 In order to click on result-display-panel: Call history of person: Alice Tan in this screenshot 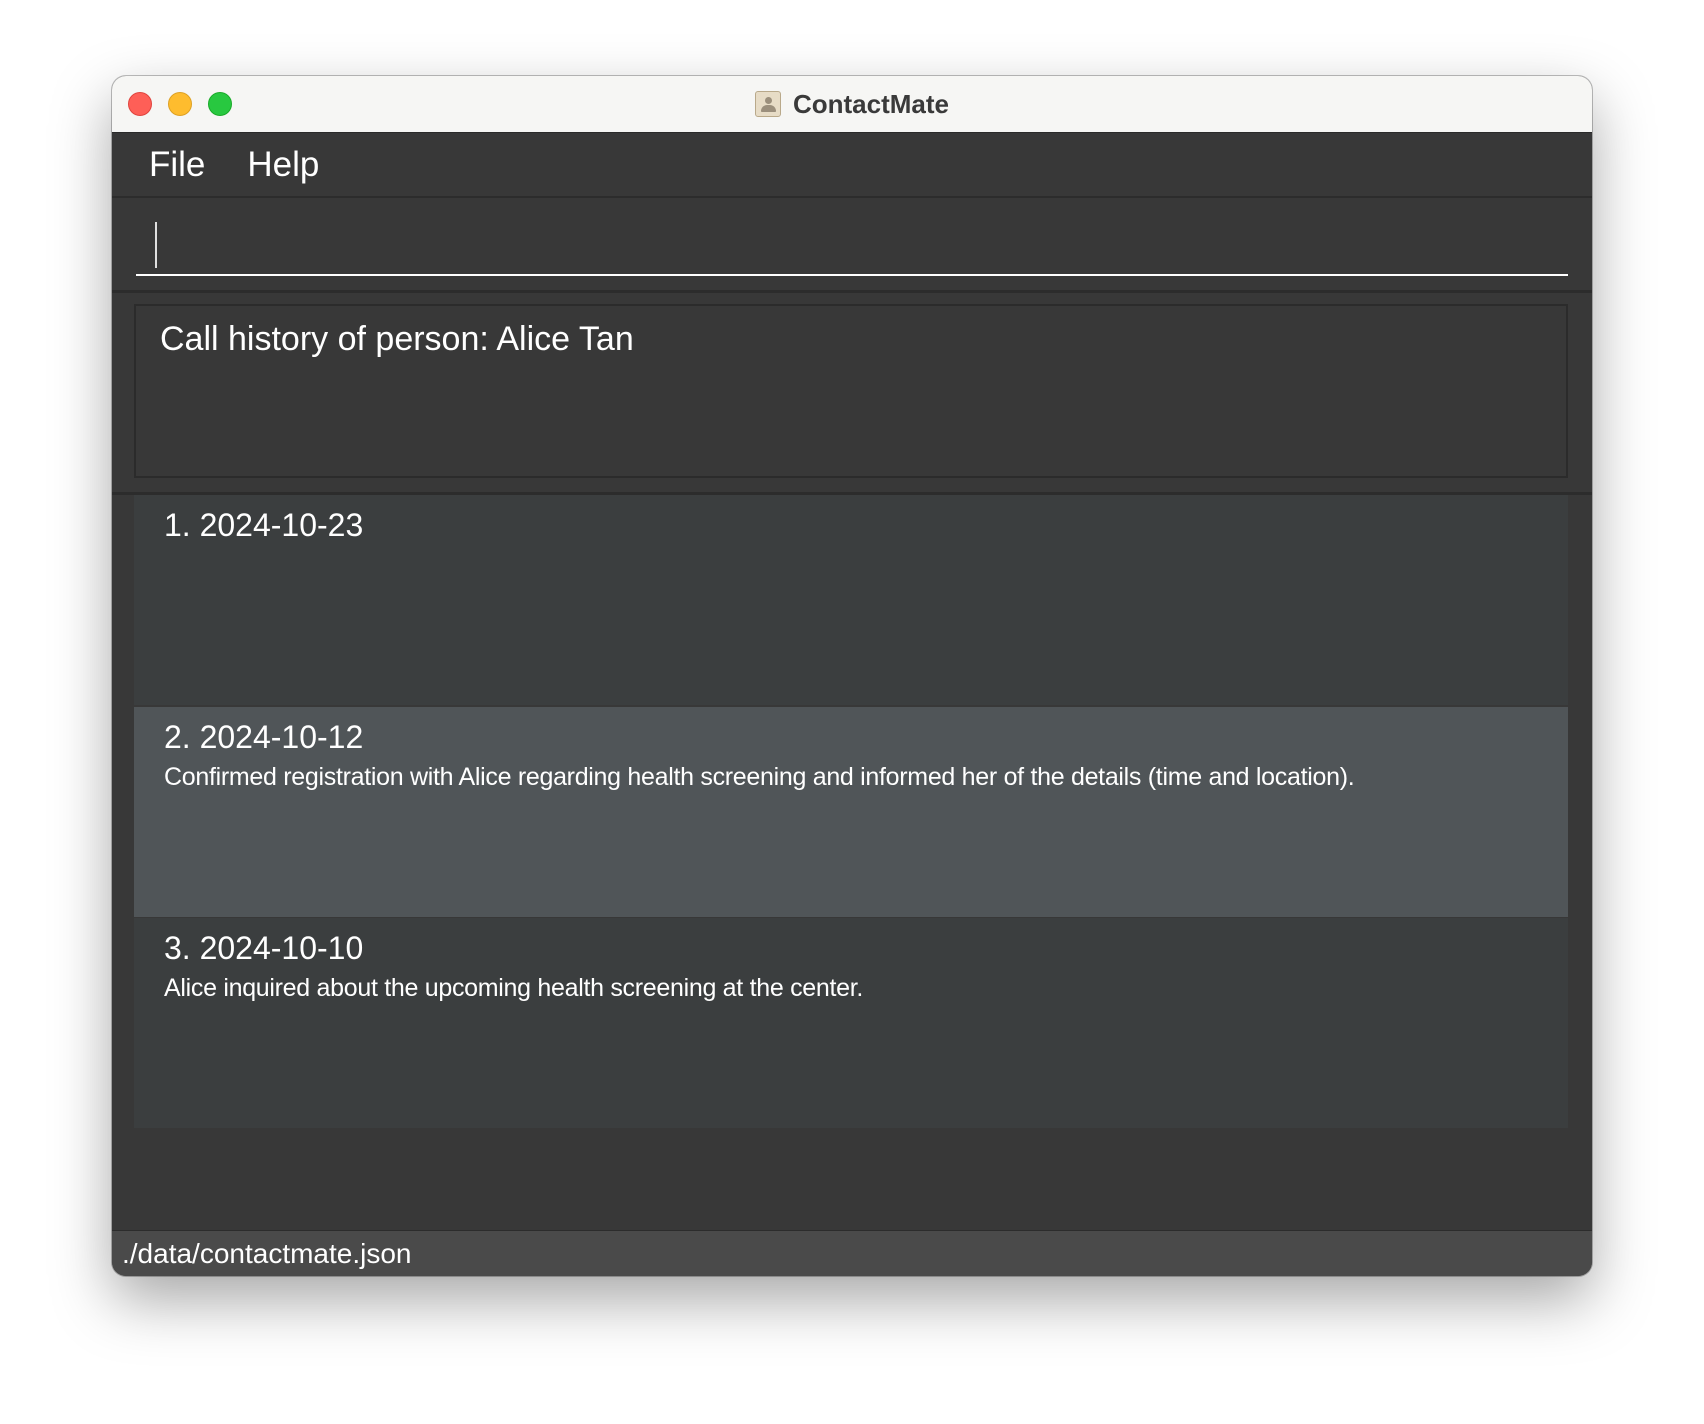, I will do `click(852, 394)`.